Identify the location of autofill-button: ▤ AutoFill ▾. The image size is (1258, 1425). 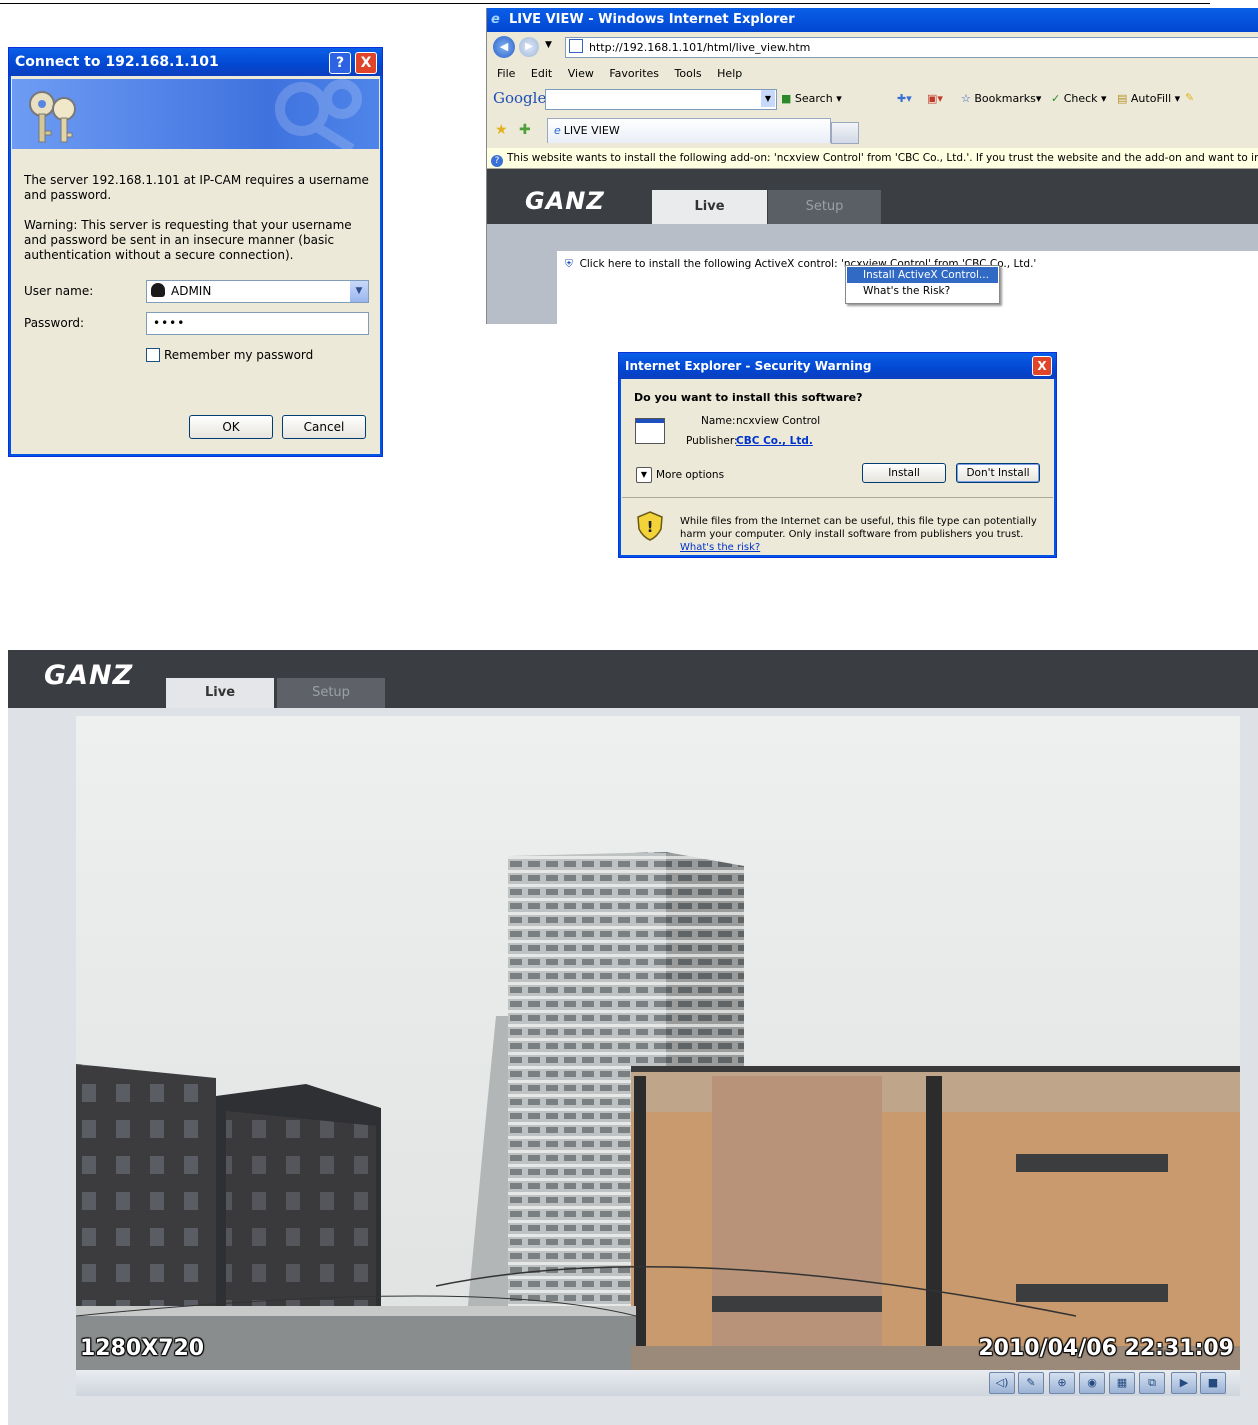
(1148, 98).